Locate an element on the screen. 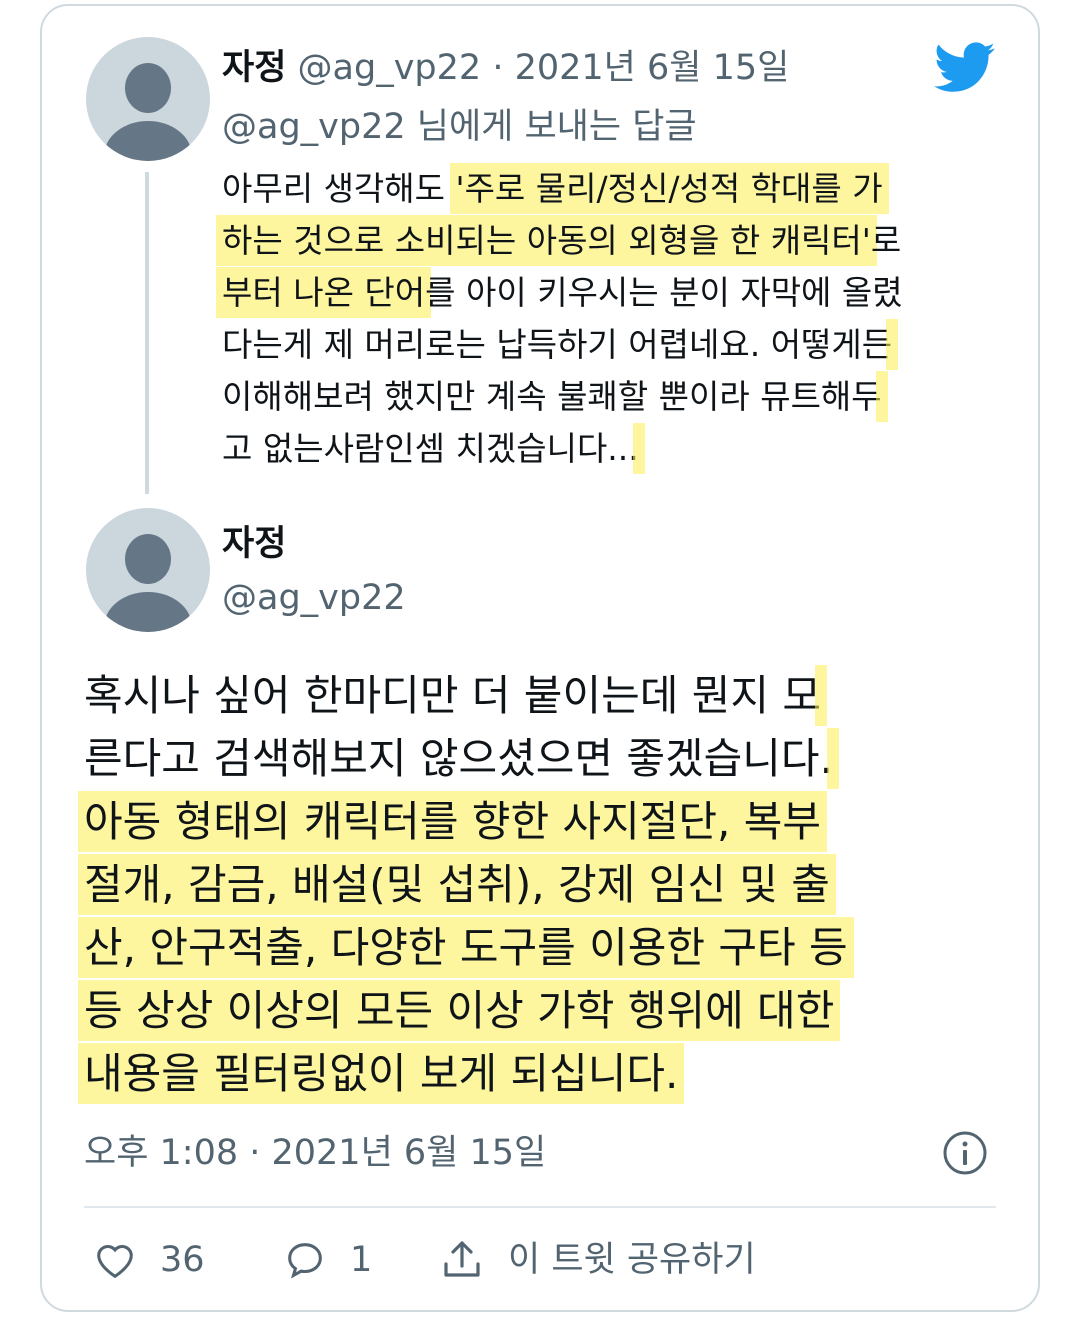 The image size is (1079, 1318). text-line: 부터 나온 단어를 아이 키우시는 분이 자막에 올렸 is located at coordinates (612, 293).